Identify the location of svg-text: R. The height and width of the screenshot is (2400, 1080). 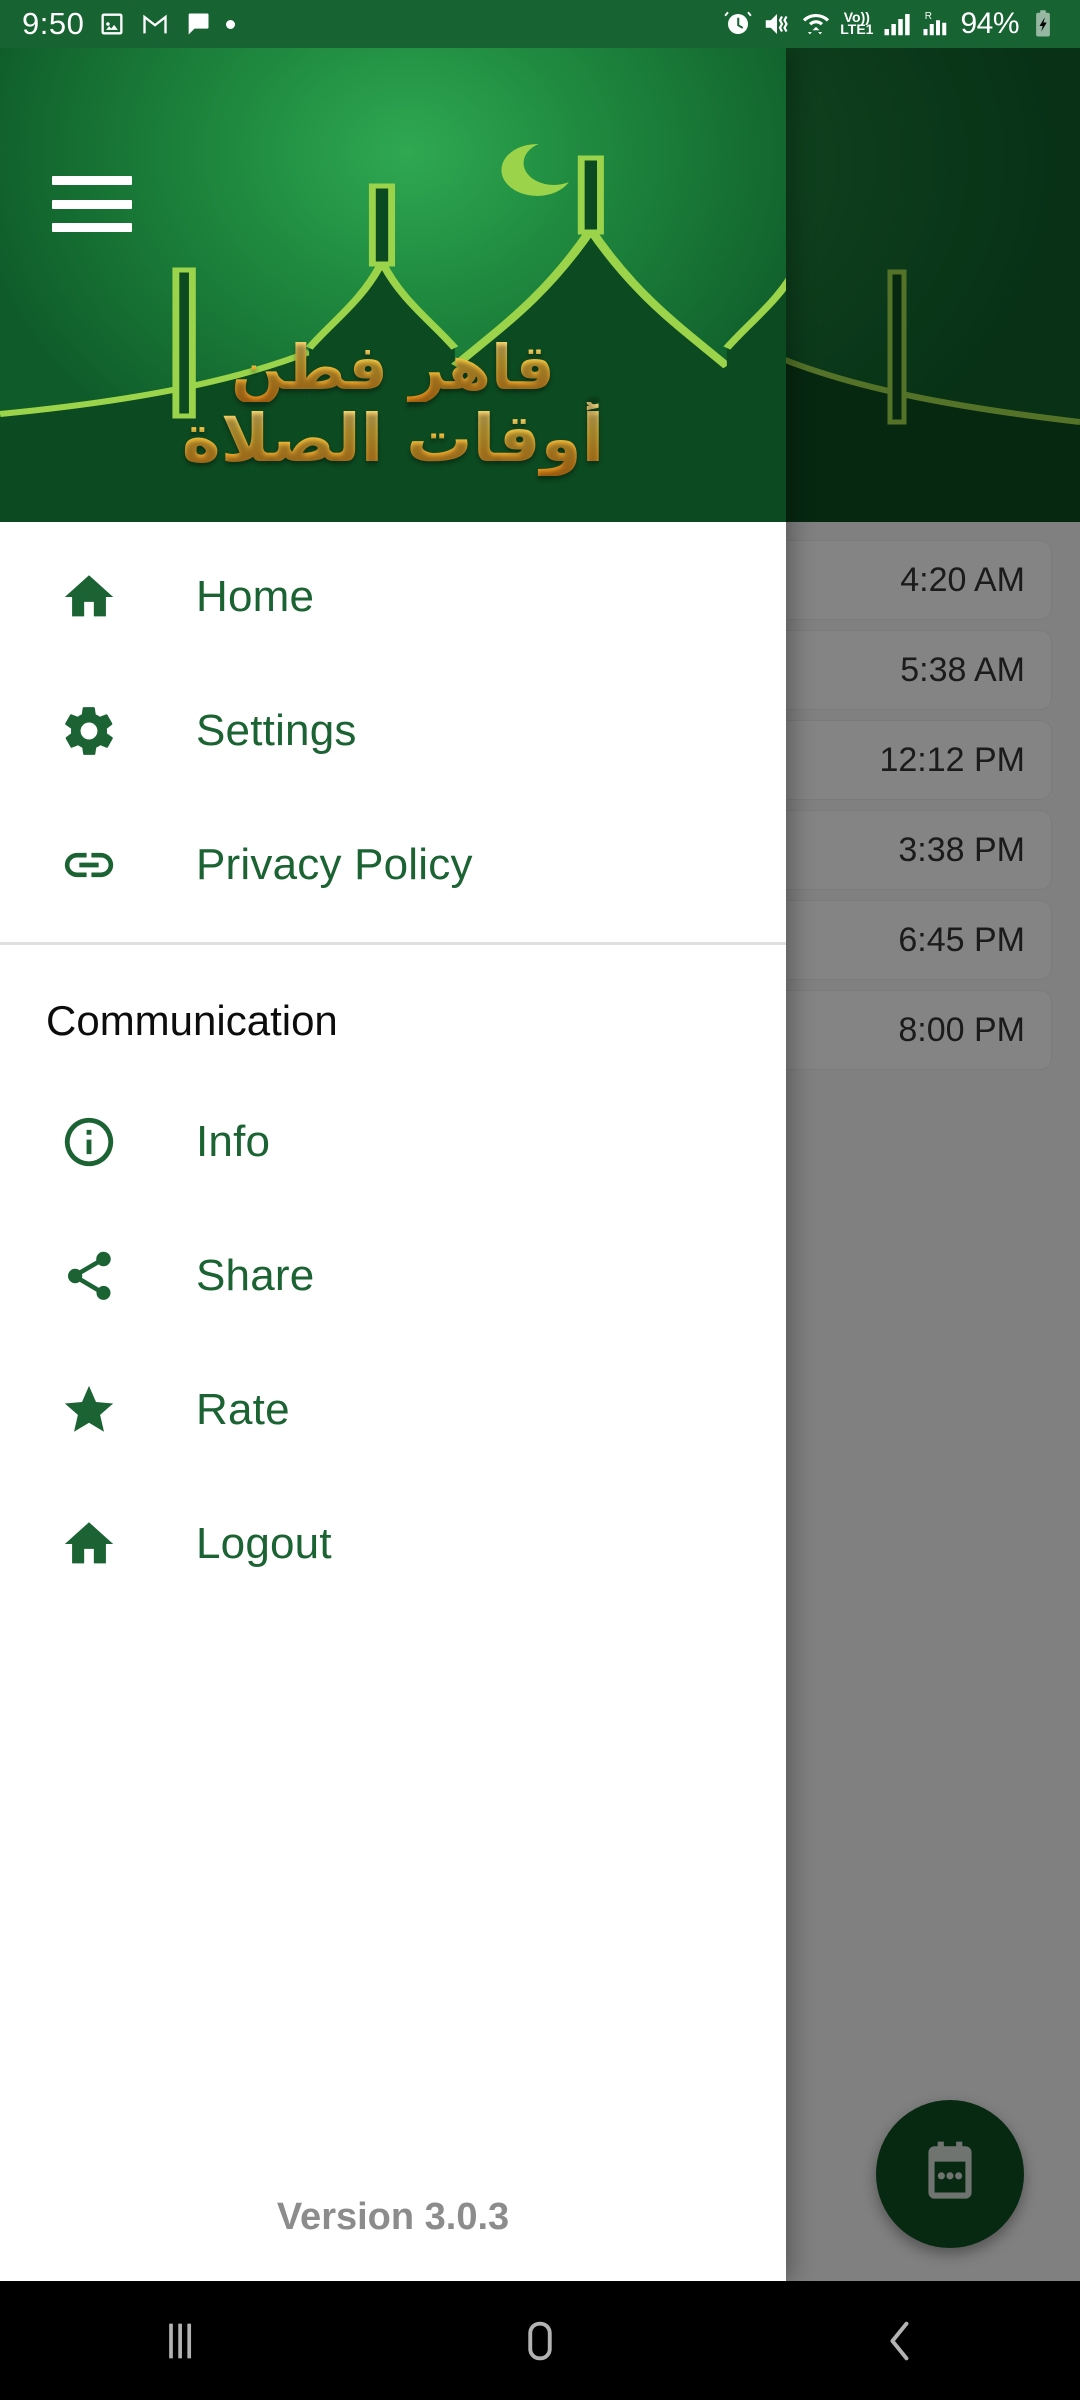
(928, 16).